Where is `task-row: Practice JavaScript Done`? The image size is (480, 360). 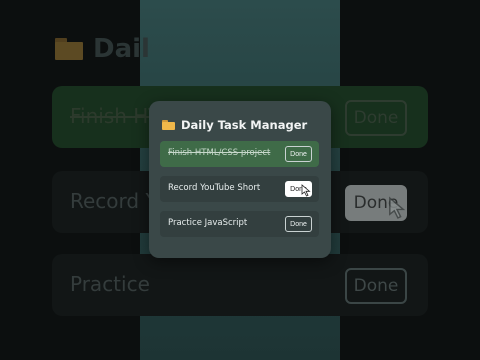
task-row: Practice JavaScript Done is located at coordinates (239, 224).